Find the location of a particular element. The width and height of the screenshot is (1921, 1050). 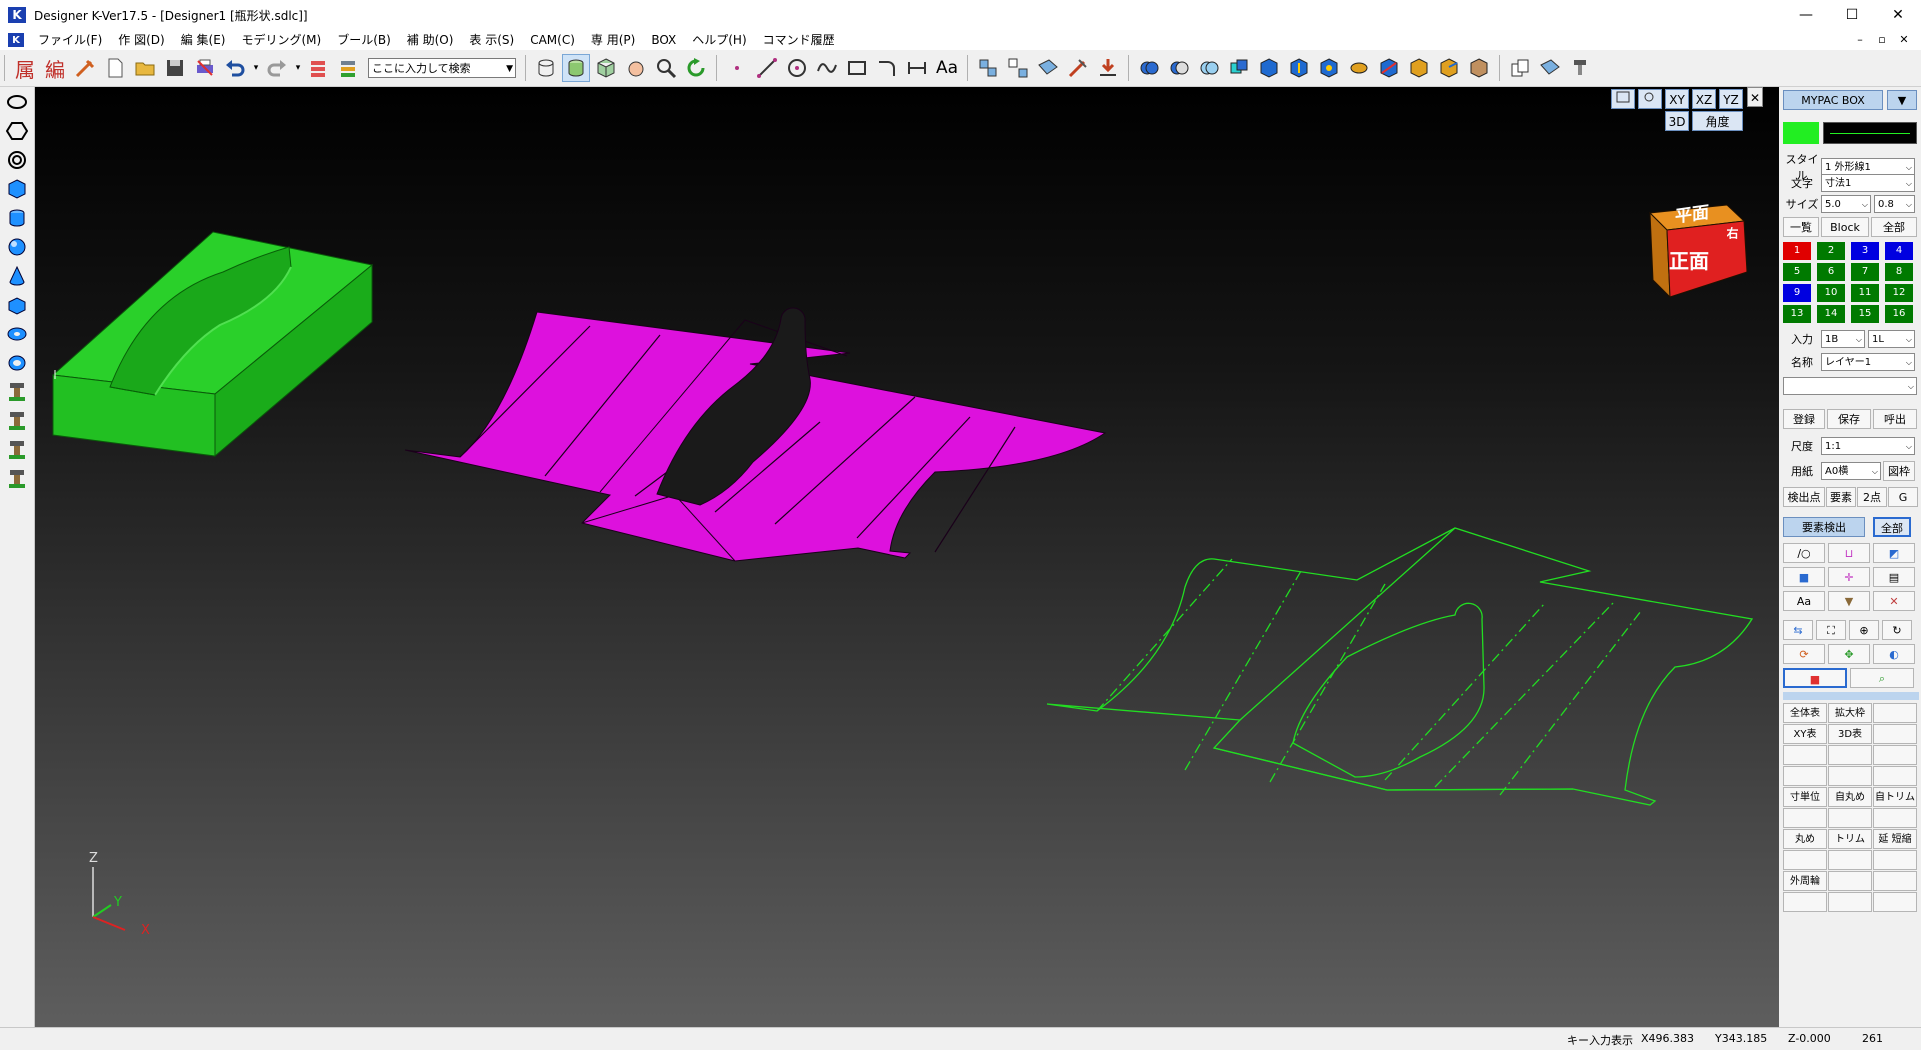

edit-button: 編 is located at coordinates (55, 68).